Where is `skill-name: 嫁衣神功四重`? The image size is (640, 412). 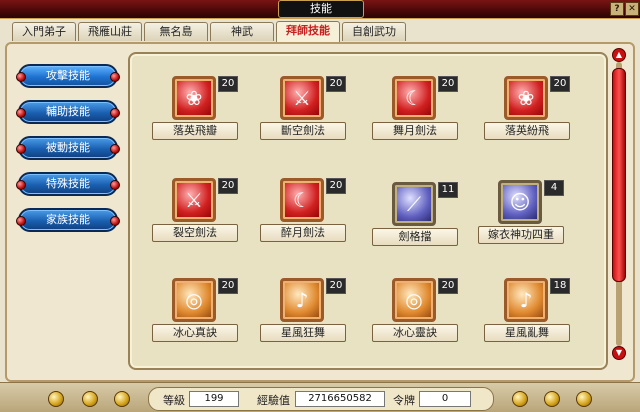
skill-name: 嫁衣神功四重 is located at coordinates (521, 235).